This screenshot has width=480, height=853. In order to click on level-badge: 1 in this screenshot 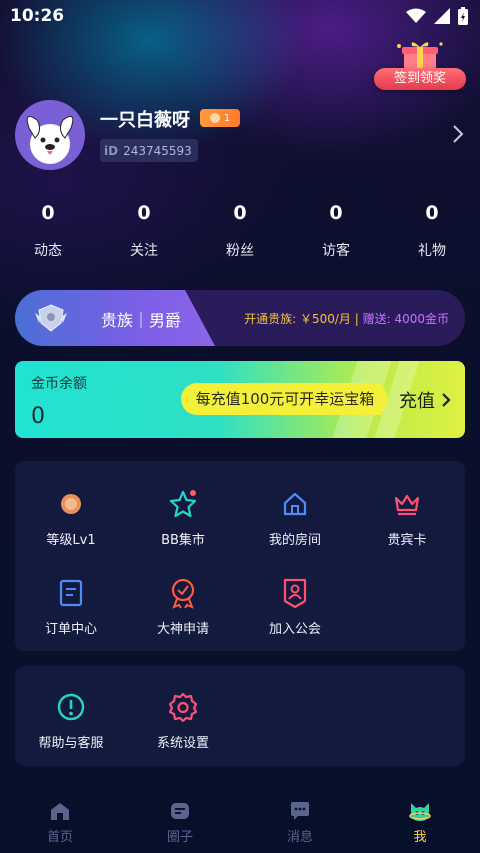, I will do `click(220, 118)`.